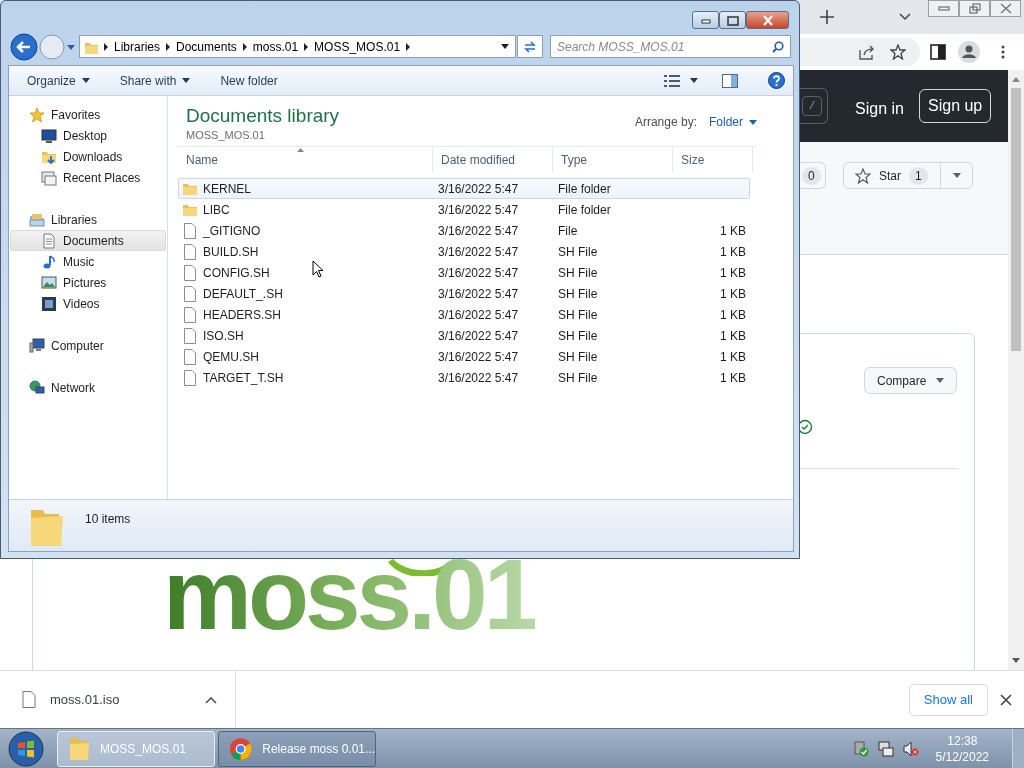  What do you see at coordinates (300, 150) in the screenshot?
I see `sort-indicator-icon` at bounding box center [300, 150].